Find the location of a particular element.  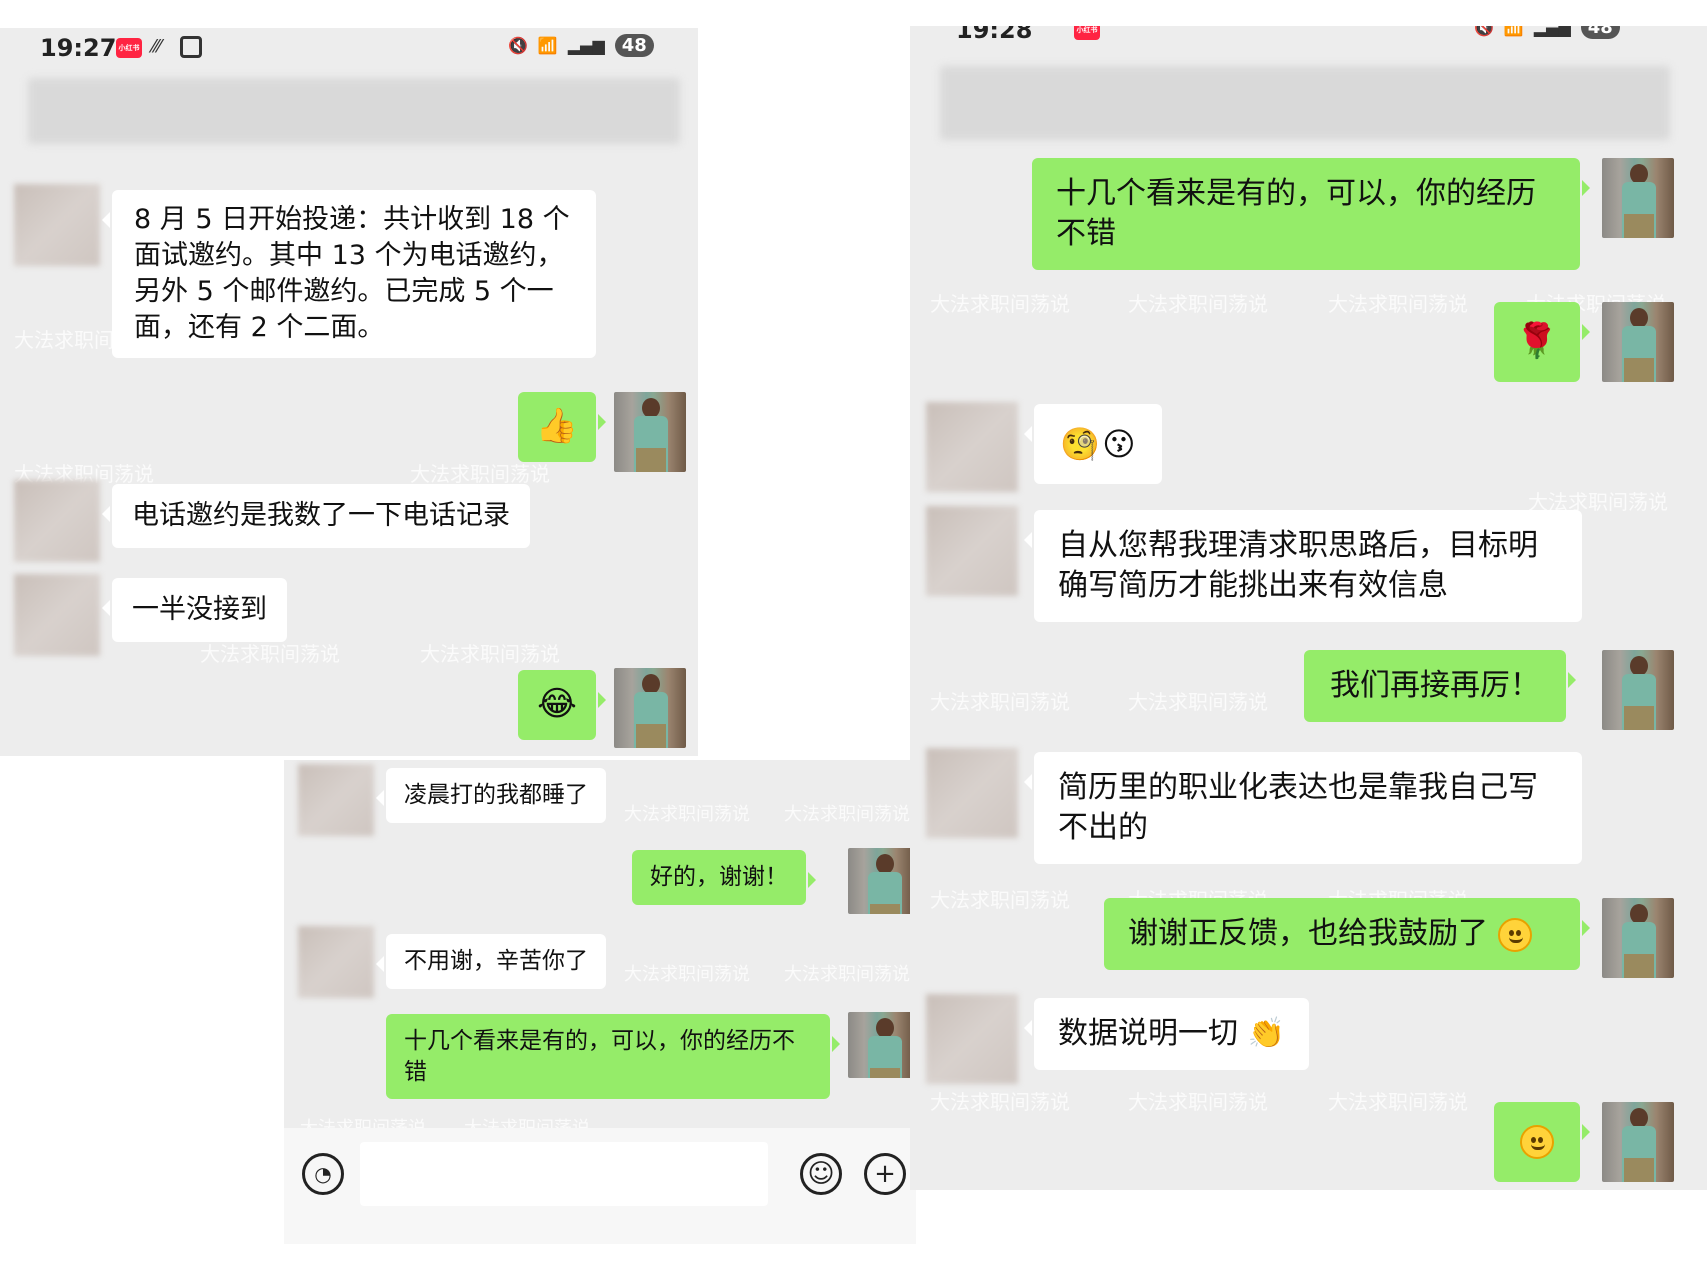

message-bubble-incoming: 简历里的职业化表达也是靠我自己写不出的 is located at coordinates (1303, 808).